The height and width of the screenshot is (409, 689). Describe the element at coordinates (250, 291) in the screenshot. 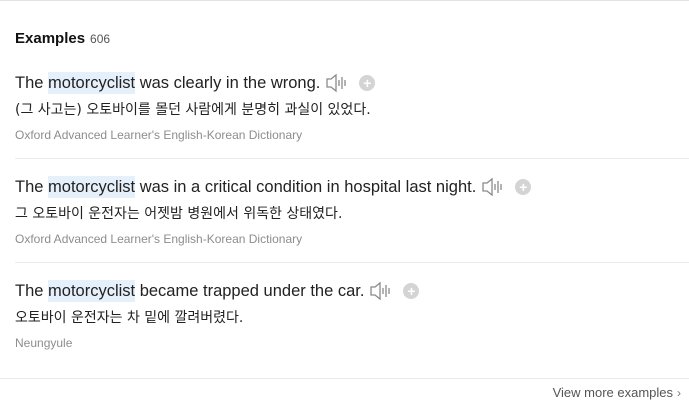

I see `sentence-suffix: became trapped under the car.` at that location.